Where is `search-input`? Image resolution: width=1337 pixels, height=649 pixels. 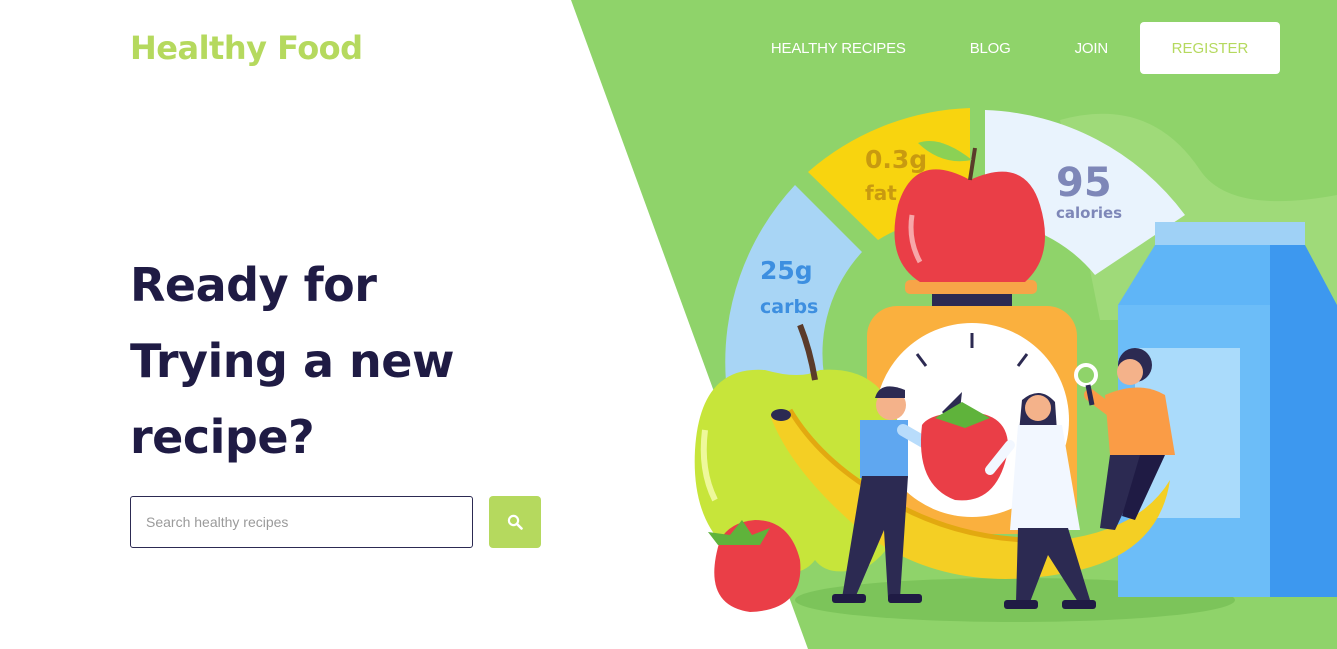 search-input is located at coordinates (301, 522).